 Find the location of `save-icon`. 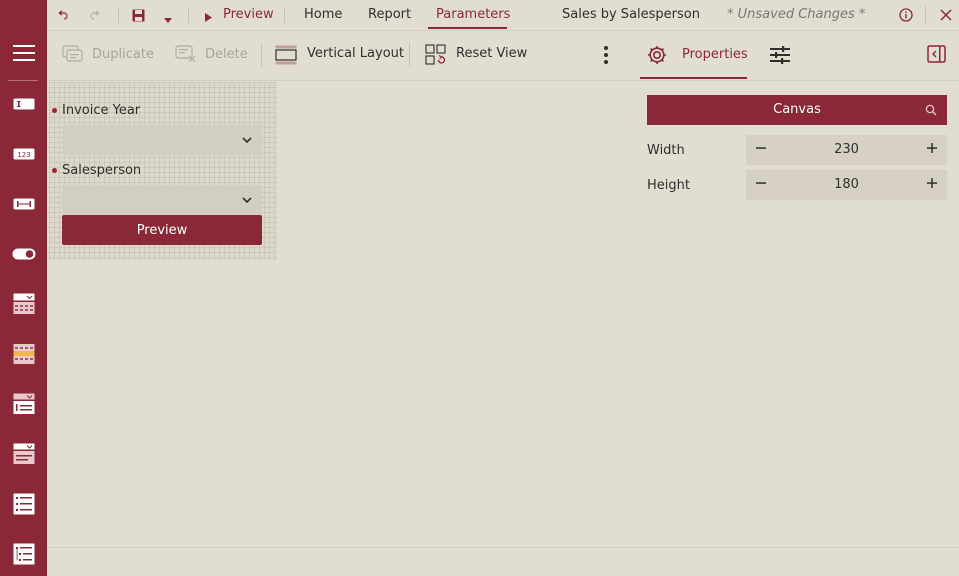

save-icon is located at coordinates (138, 17).